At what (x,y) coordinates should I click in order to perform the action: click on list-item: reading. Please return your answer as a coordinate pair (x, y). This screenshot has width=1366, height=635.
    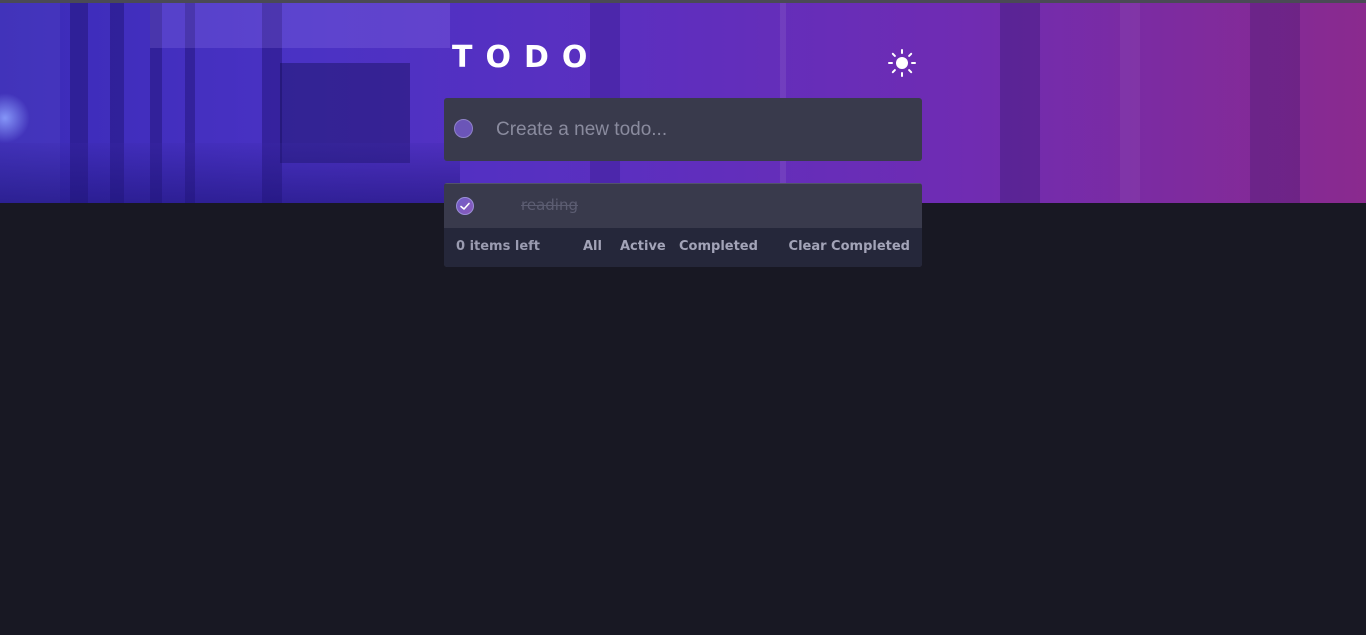
    Looking at the image, I should click on (683, 205).